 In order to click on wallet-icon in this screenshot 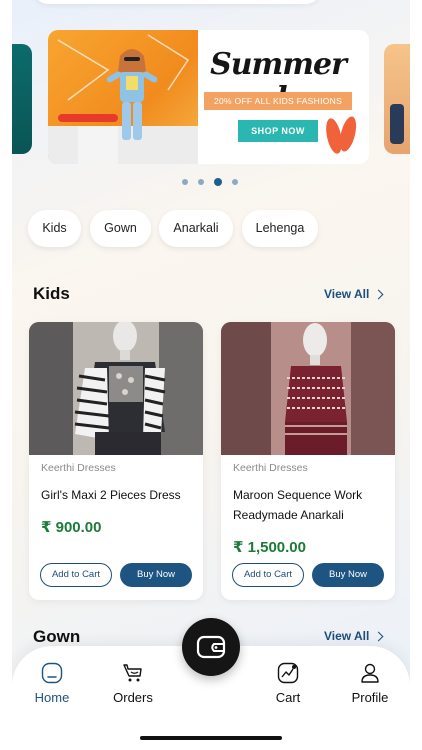, I will do `click(211, 647)`.